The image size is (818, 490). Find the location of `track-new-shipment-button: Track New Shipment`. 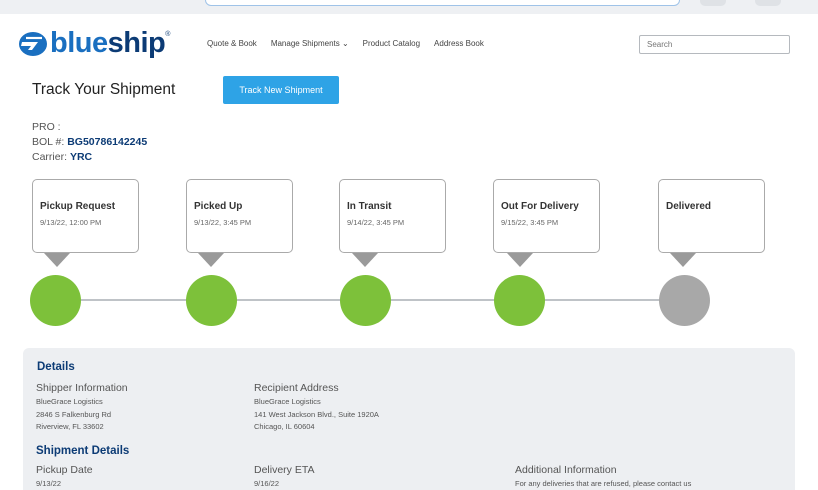

track-new-shipment-button: Track New Shipment is located at coordinates (281, 90).